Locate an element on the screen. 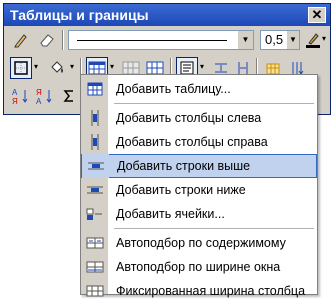 Image resolution: width=336 pixels, height=299 pixels. toolbar-title-bar: Таблицы и границы ✕ is located at coordinates (167, 15).